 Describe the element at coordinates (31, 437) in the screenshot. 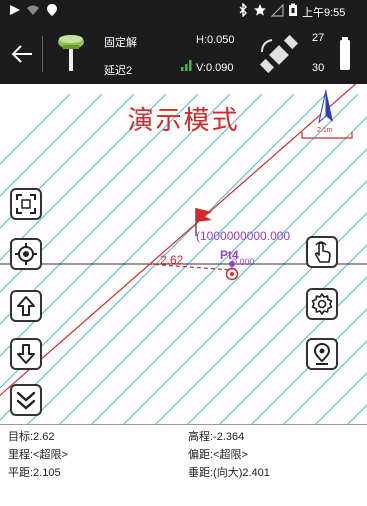

I see `target-value: 目标:2.62` at that location.